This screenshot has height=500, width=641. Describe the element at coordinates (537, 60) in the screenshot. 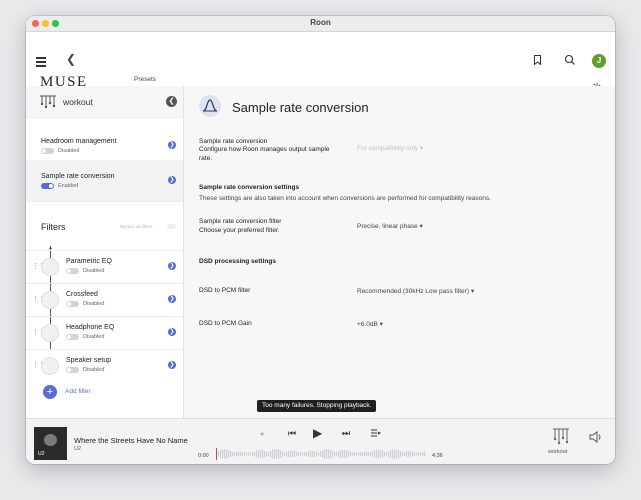

I see `bookmark-icon` at that location.